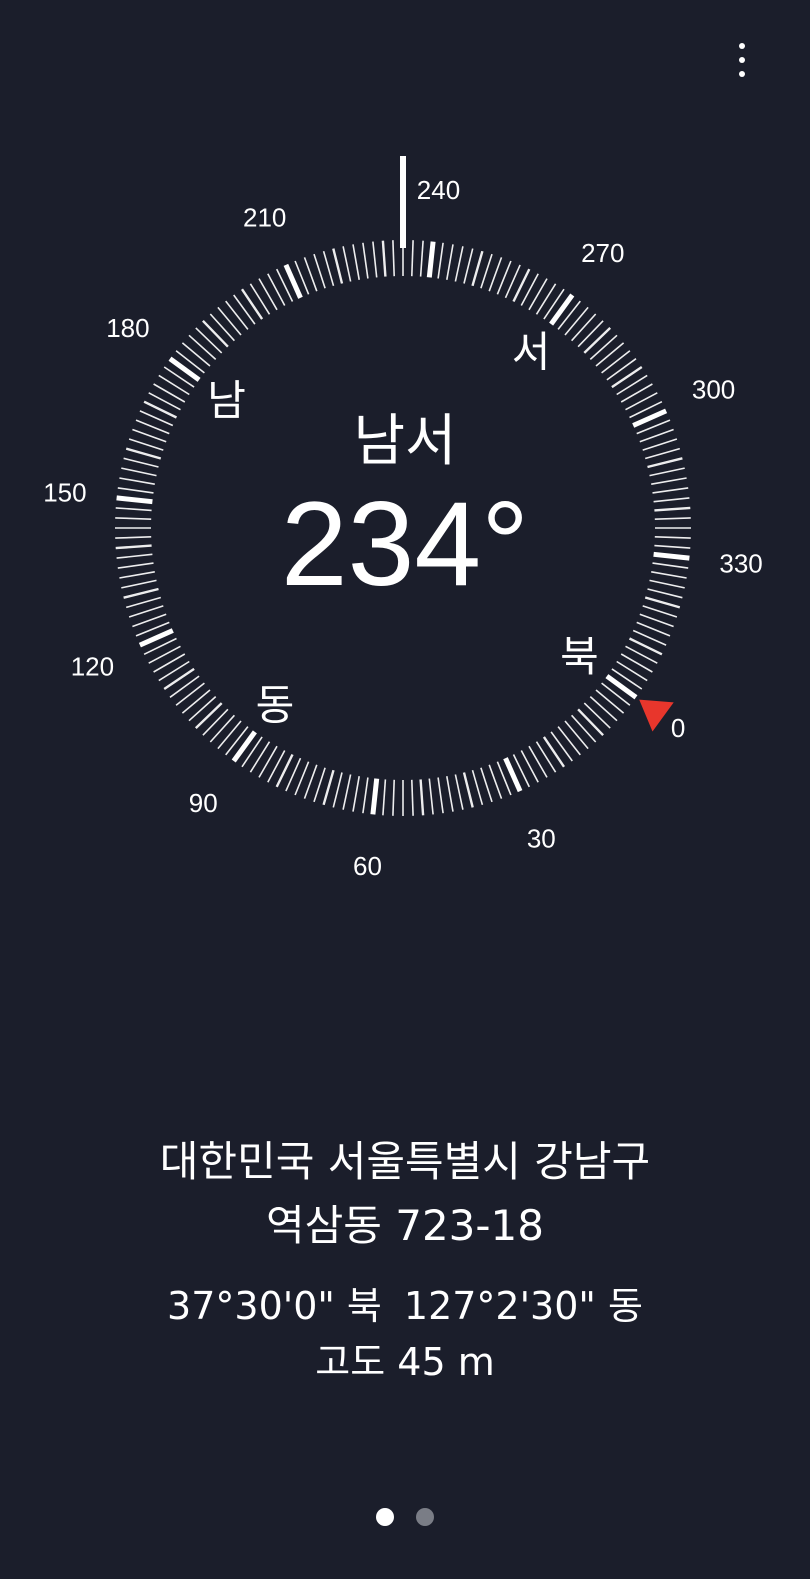 This screenshot has width=810, height=1579. What do you see at coordinates (656, 715) in the screenshot?
I see `north-marker-icon` at bounding box center [656, 715].